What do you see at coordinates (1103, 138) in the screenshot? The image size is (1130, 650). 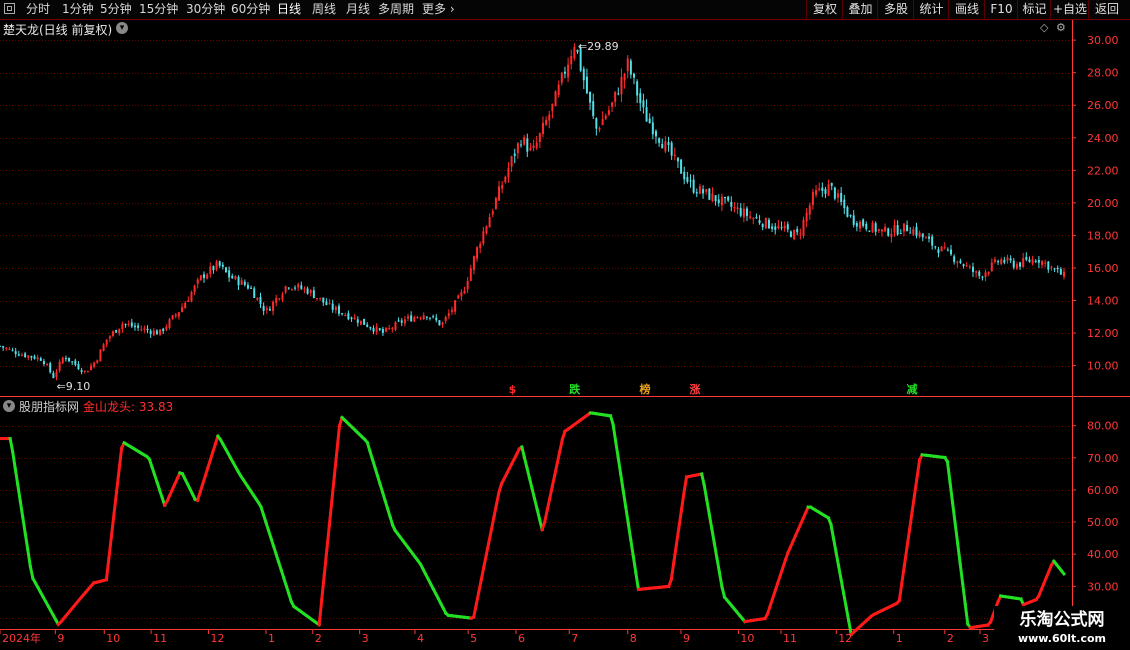 I see `price-tick-label: 24.00` at bounding box center [1103, 138].